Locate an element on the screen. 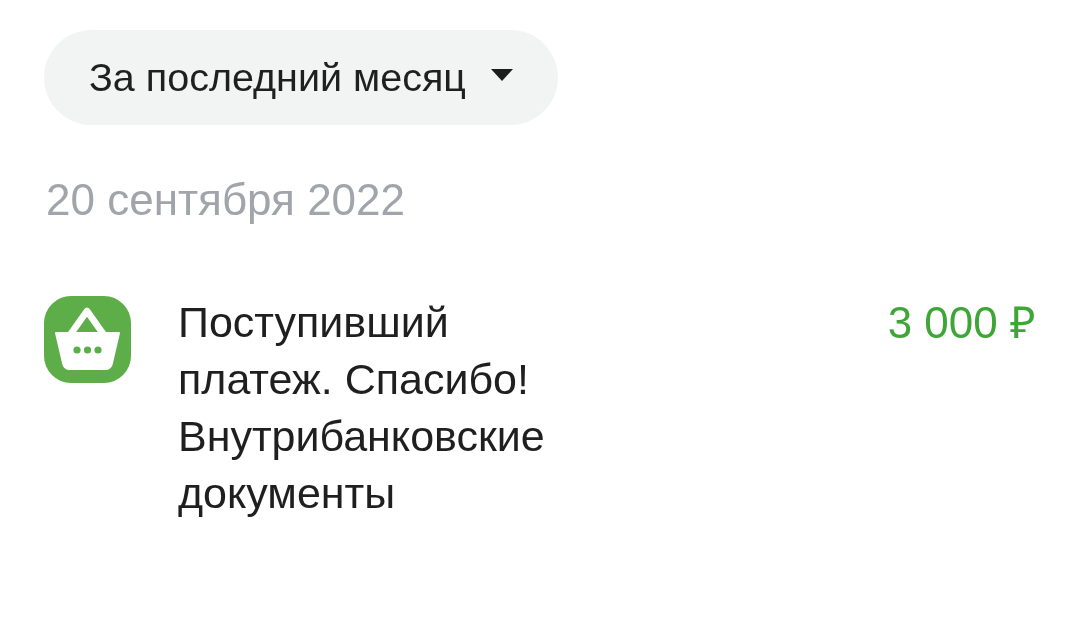 The image size is (1080, 617). period-dropdown: За последний месяц is located at coordinates (301, 77).